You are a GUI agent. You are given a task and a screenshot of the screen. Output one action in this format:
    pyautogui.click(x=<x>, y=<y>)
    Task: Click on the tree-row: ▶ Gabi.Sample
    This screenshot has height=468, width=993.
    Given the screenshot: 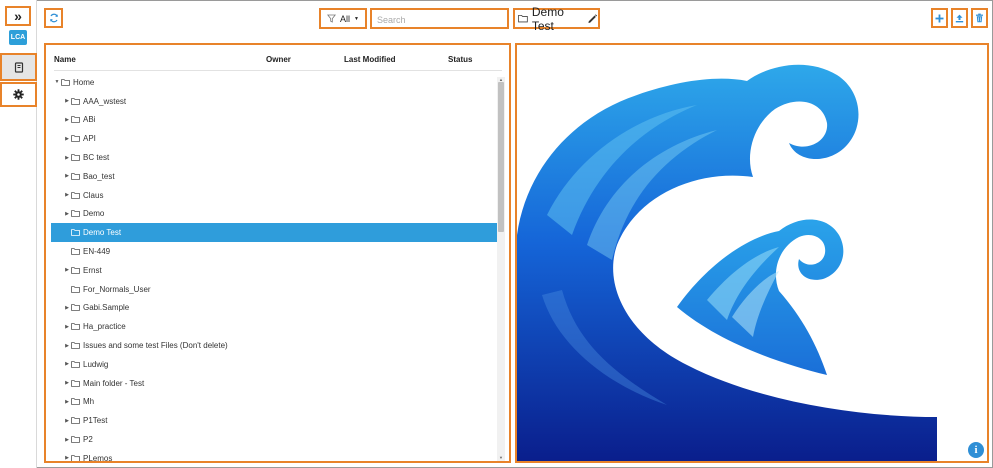 What is the action you would take?
    pyautogui.click(x=274, y=308)
    